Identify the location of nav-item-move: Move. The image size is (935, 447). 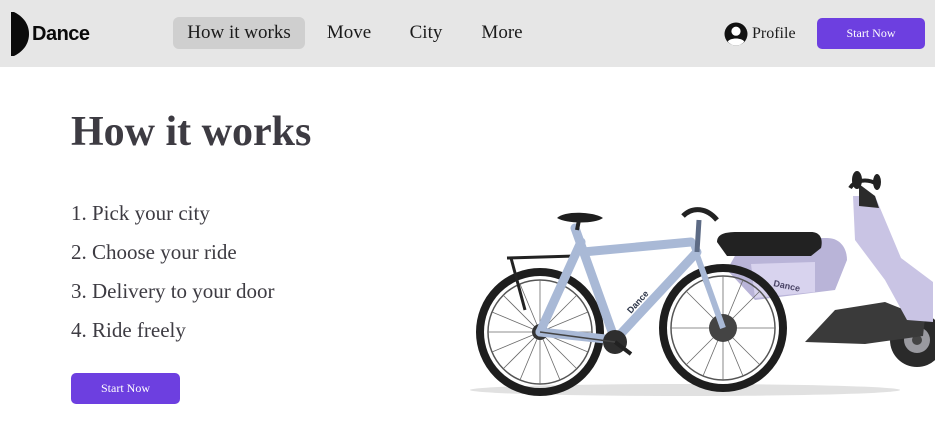
(349, 33).